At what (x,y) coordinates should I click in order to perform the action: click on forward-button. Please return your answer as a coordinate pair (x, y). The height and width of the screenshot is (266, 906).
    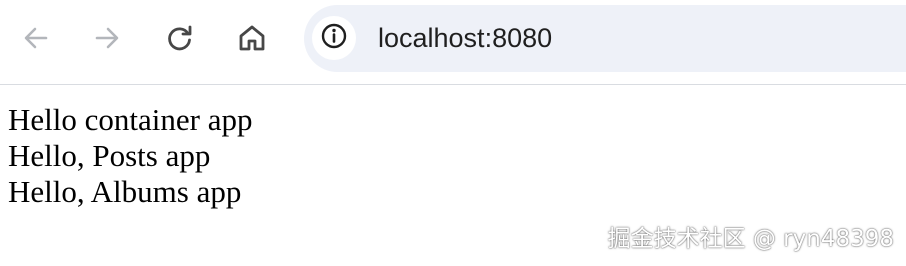
    Looking at the image, I should click on (107, 38).